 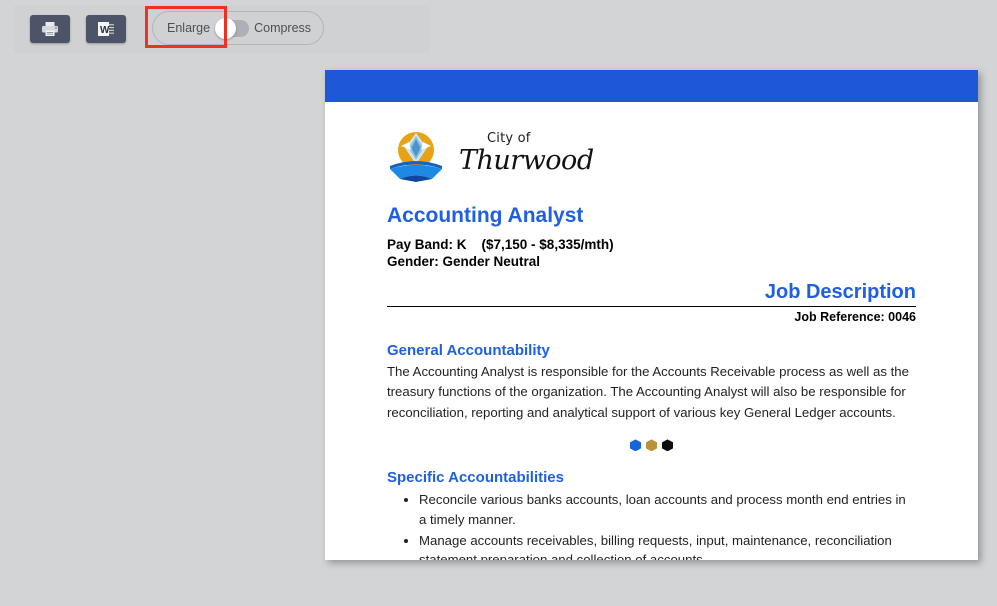 What do you see at coordinates (509, 138) in the screenshot?
I see `wordmark-city-of: City of` at bounding box center [509, 138].